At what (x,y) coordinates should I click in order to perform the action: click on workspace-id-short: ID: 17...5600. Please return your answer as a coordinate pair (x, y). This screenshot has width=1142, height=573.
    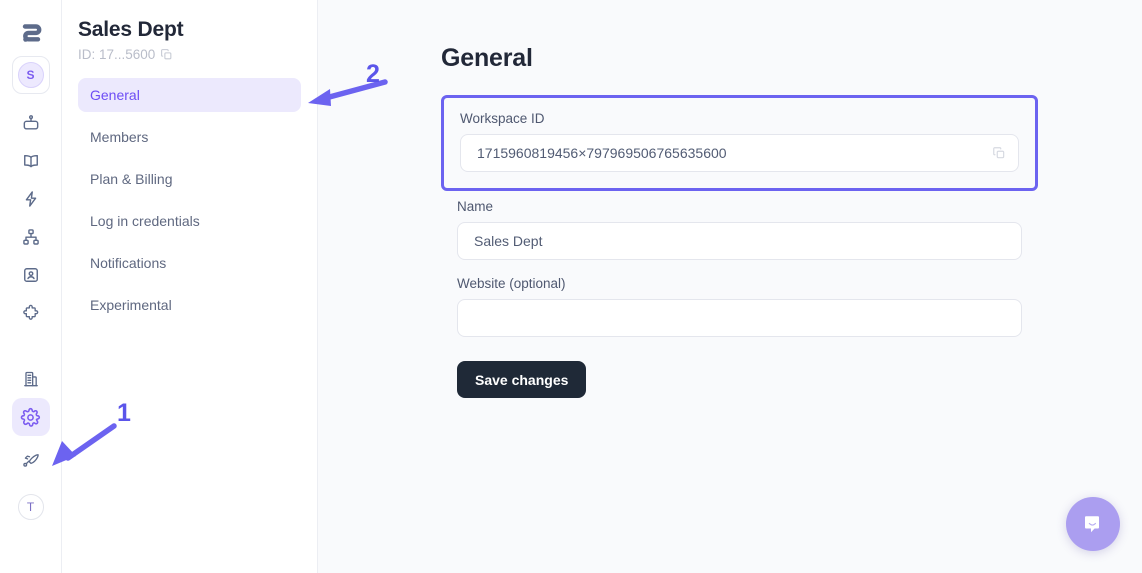
    Looking at the image, I should click on (189, 54).